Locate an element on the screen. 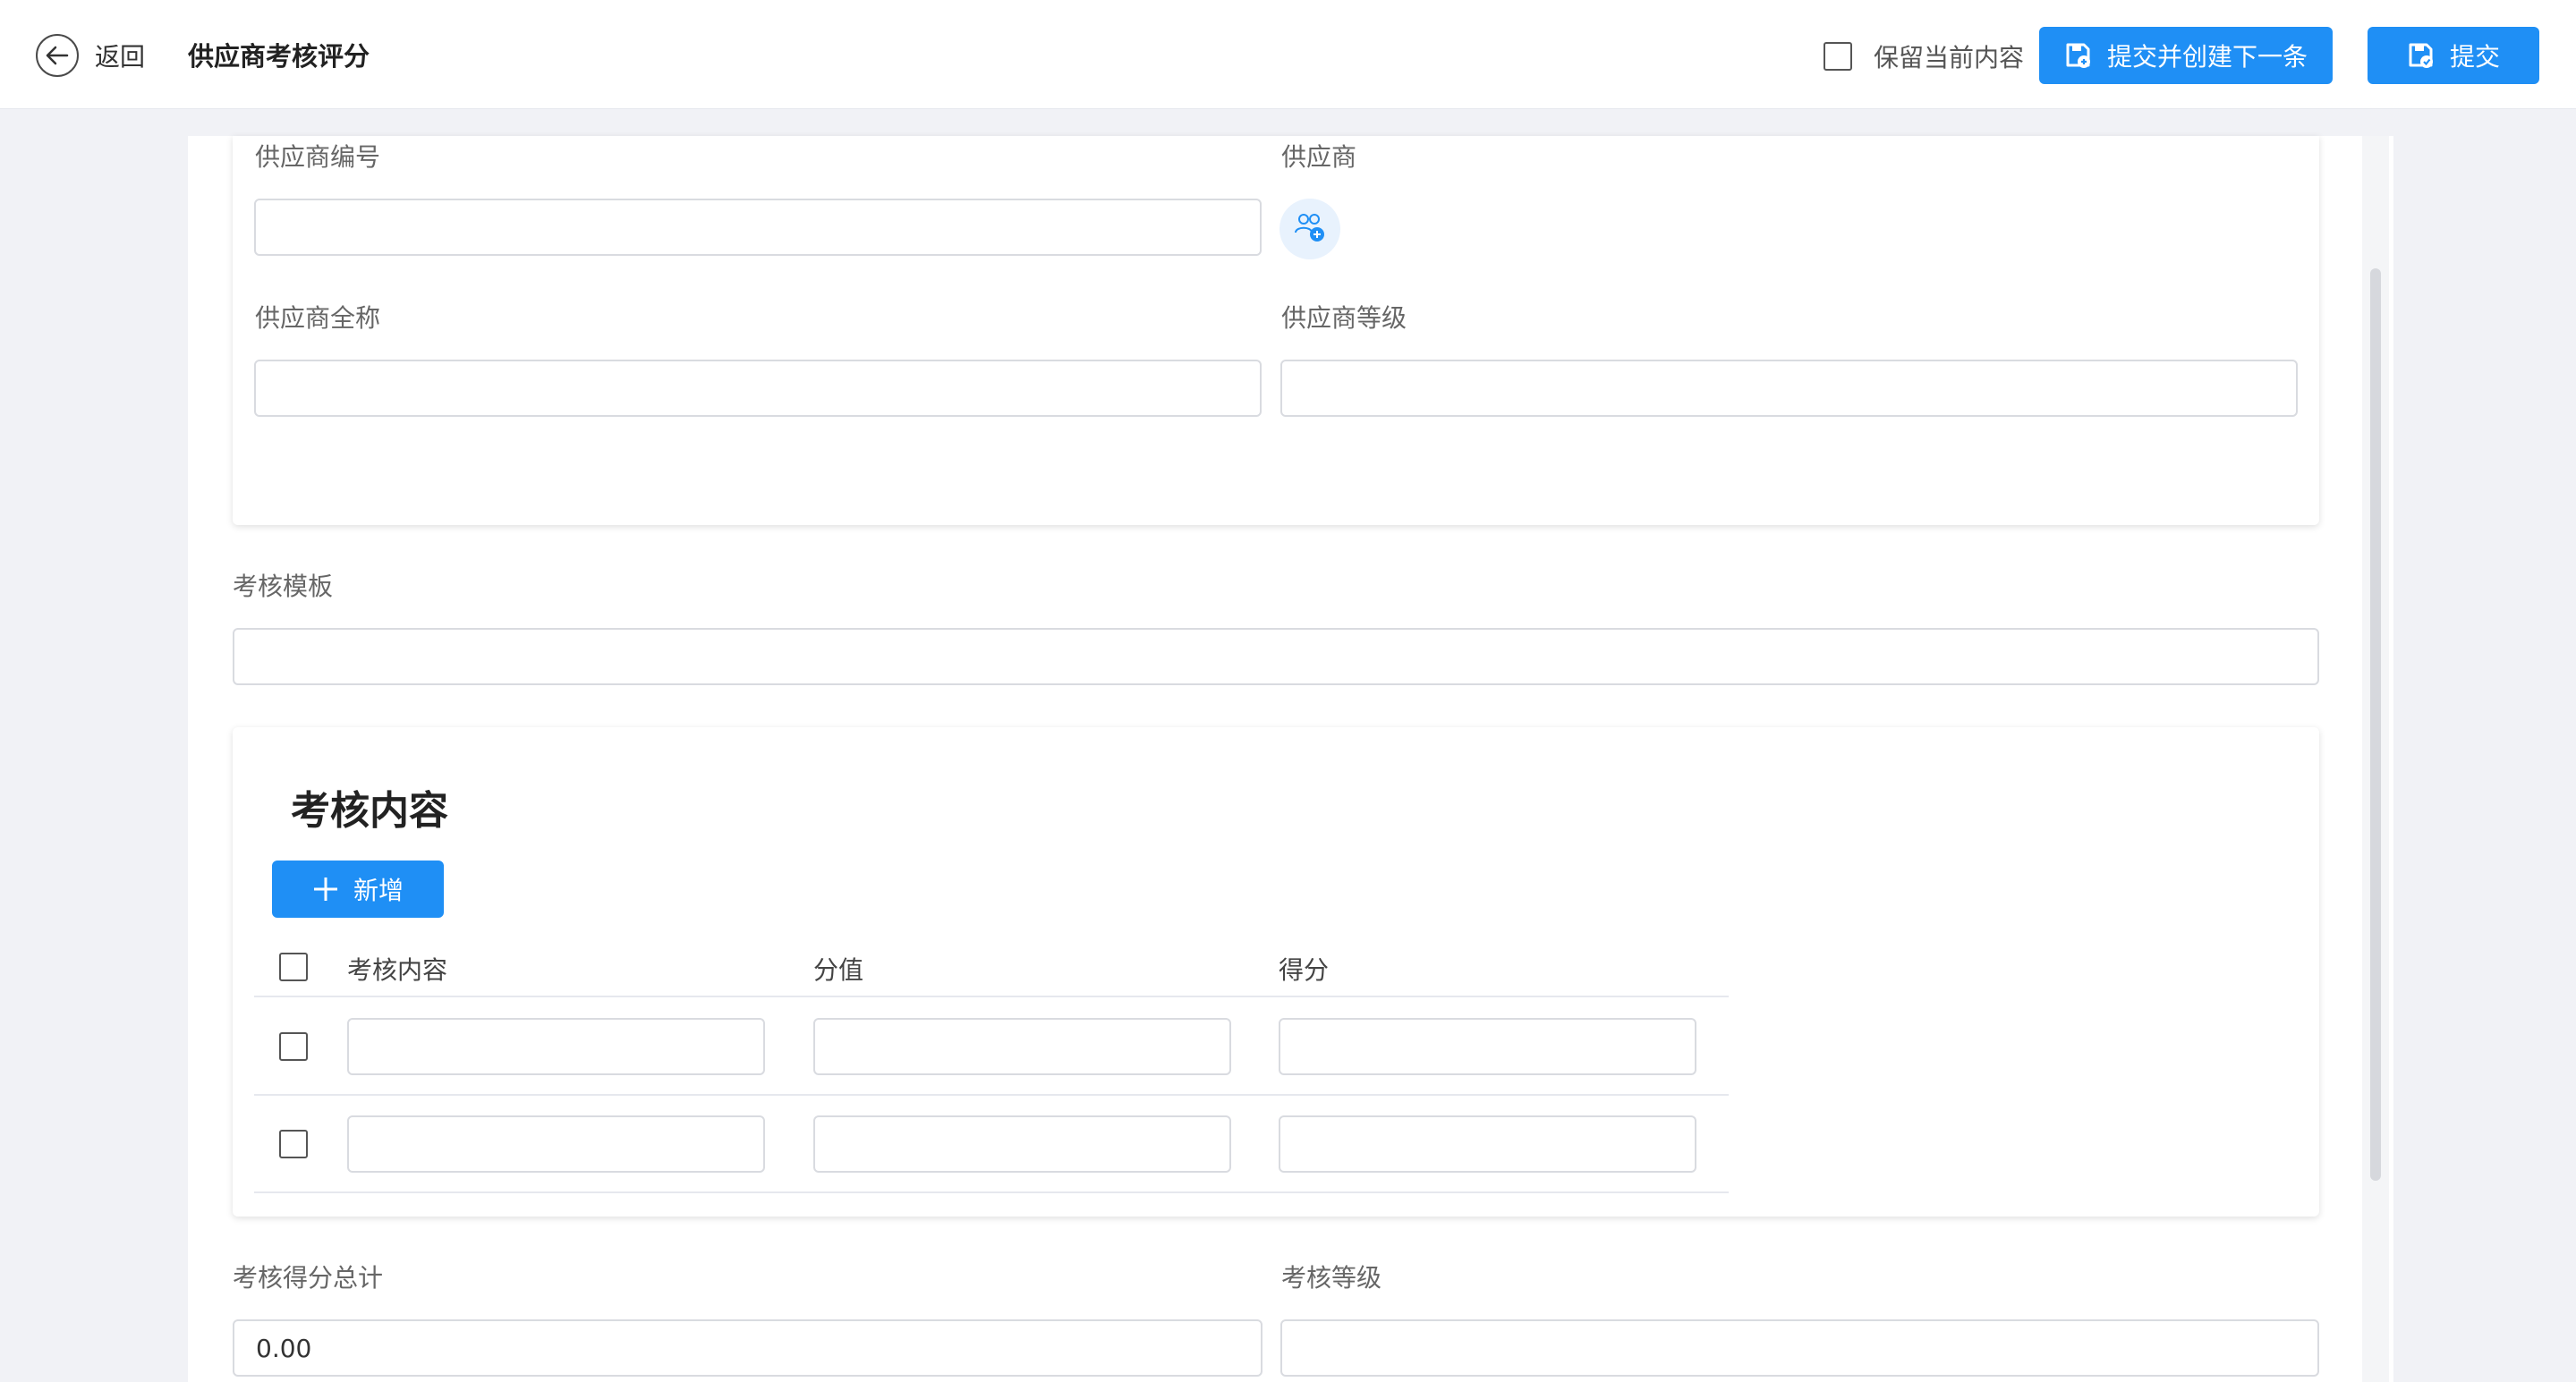 This screenshot has height=1382, width=2576. add-row-button: 新增 is located at coordinates (358, 889).